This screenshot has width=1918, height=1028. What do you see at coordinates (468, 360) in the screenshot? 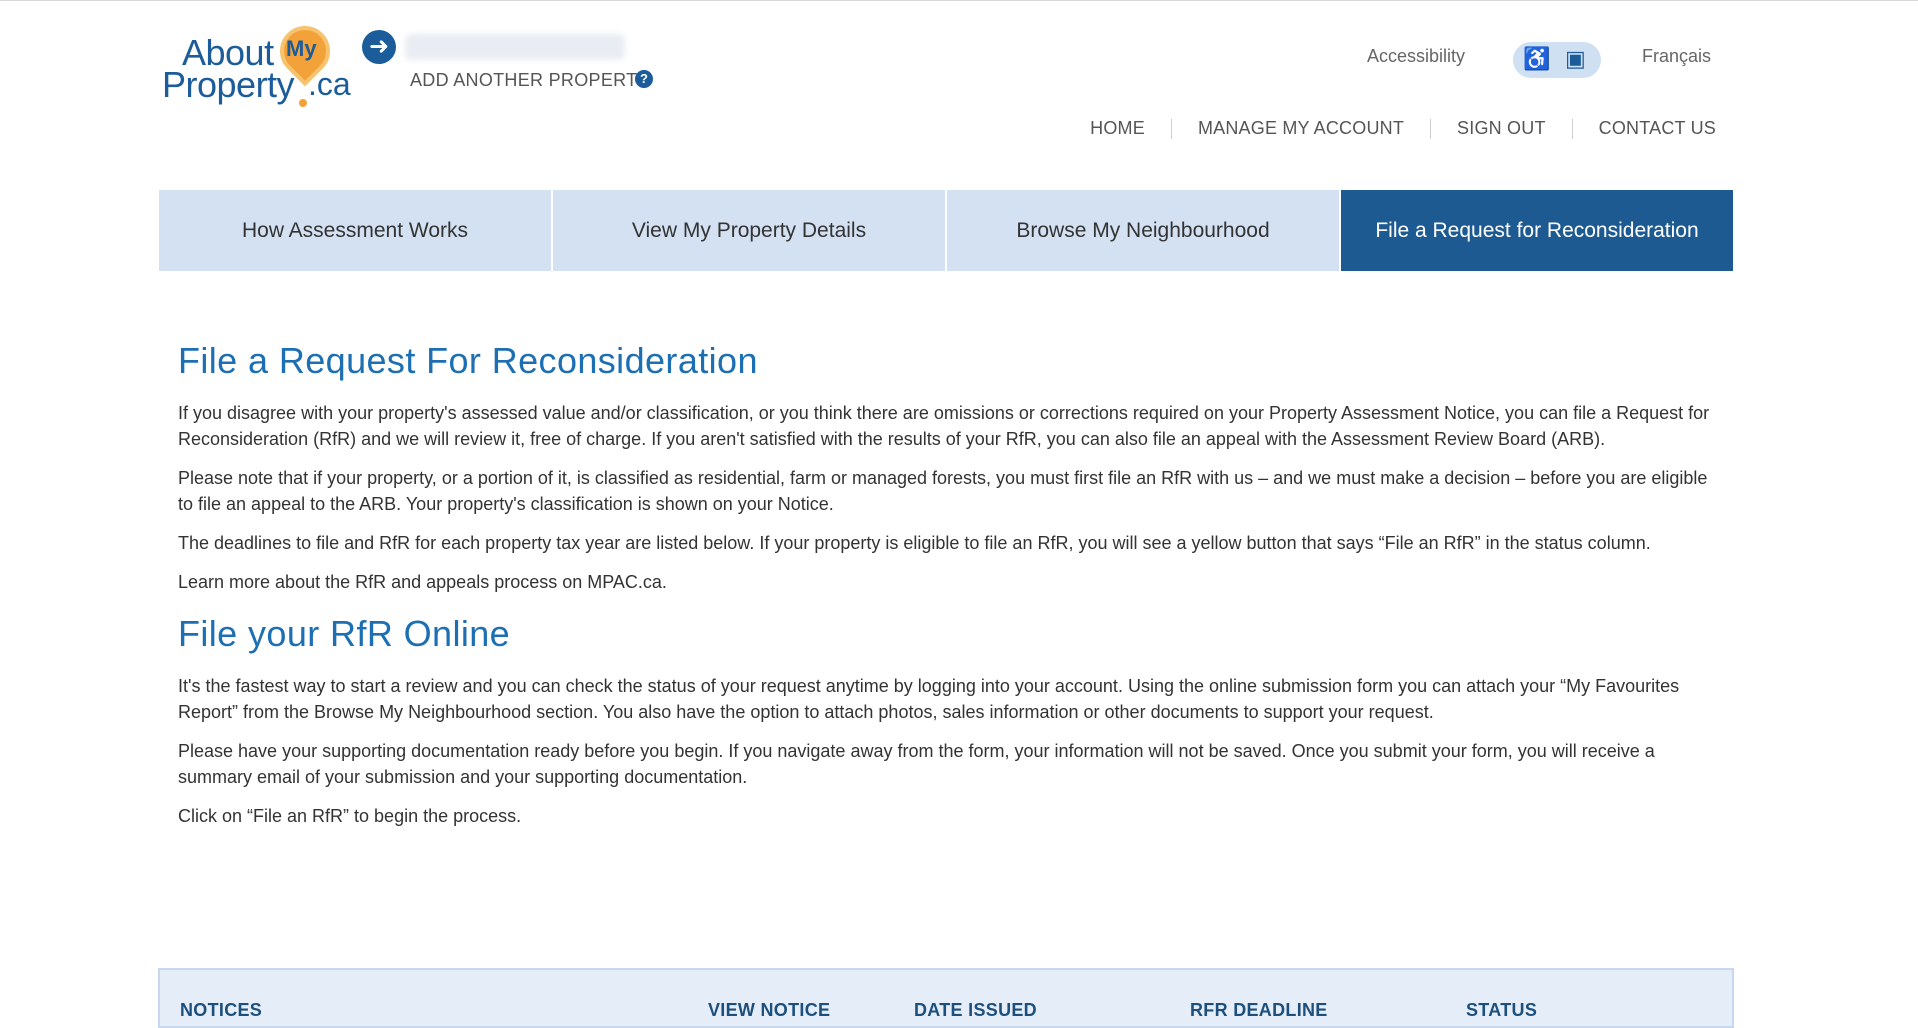
I see `page-title: File a Request For Reconsideration` at bounding box center [468, 360].